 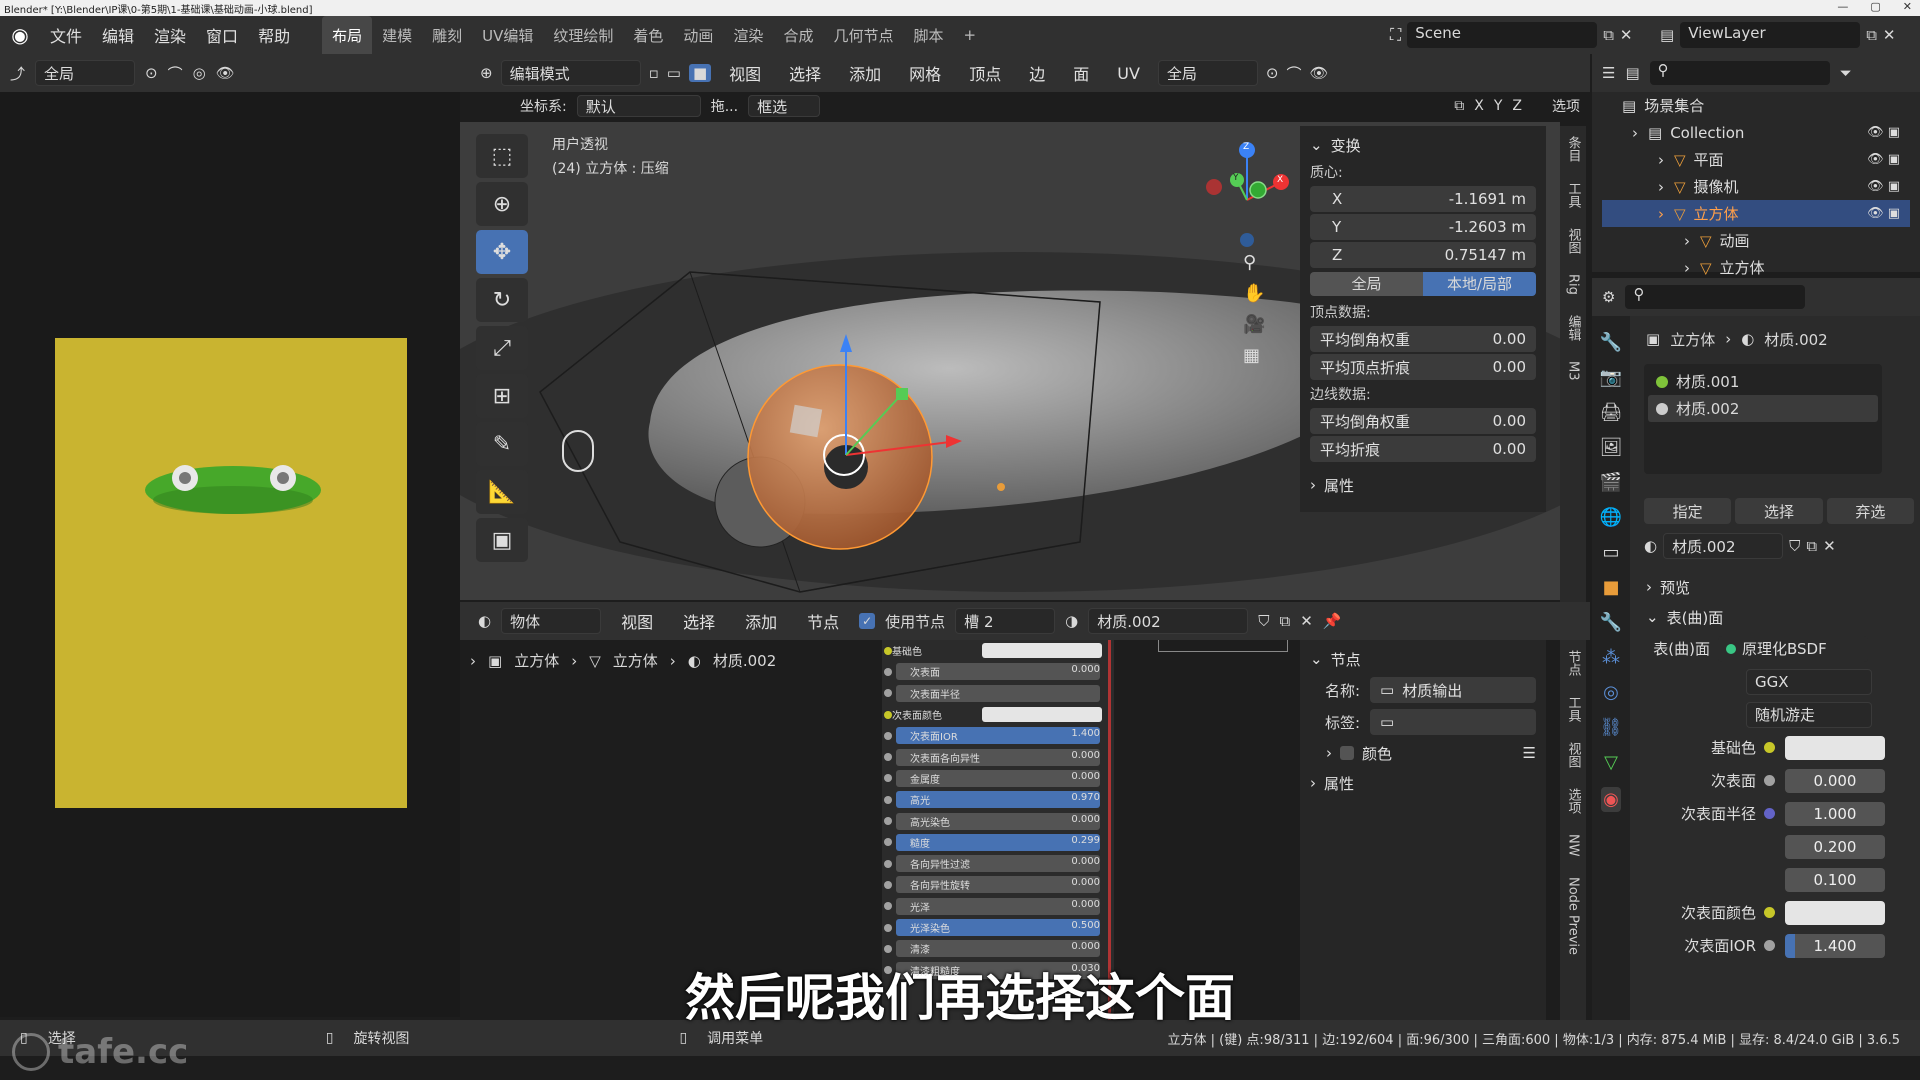 I want to click on move-icon: ✥, so click(x=502, y=252).